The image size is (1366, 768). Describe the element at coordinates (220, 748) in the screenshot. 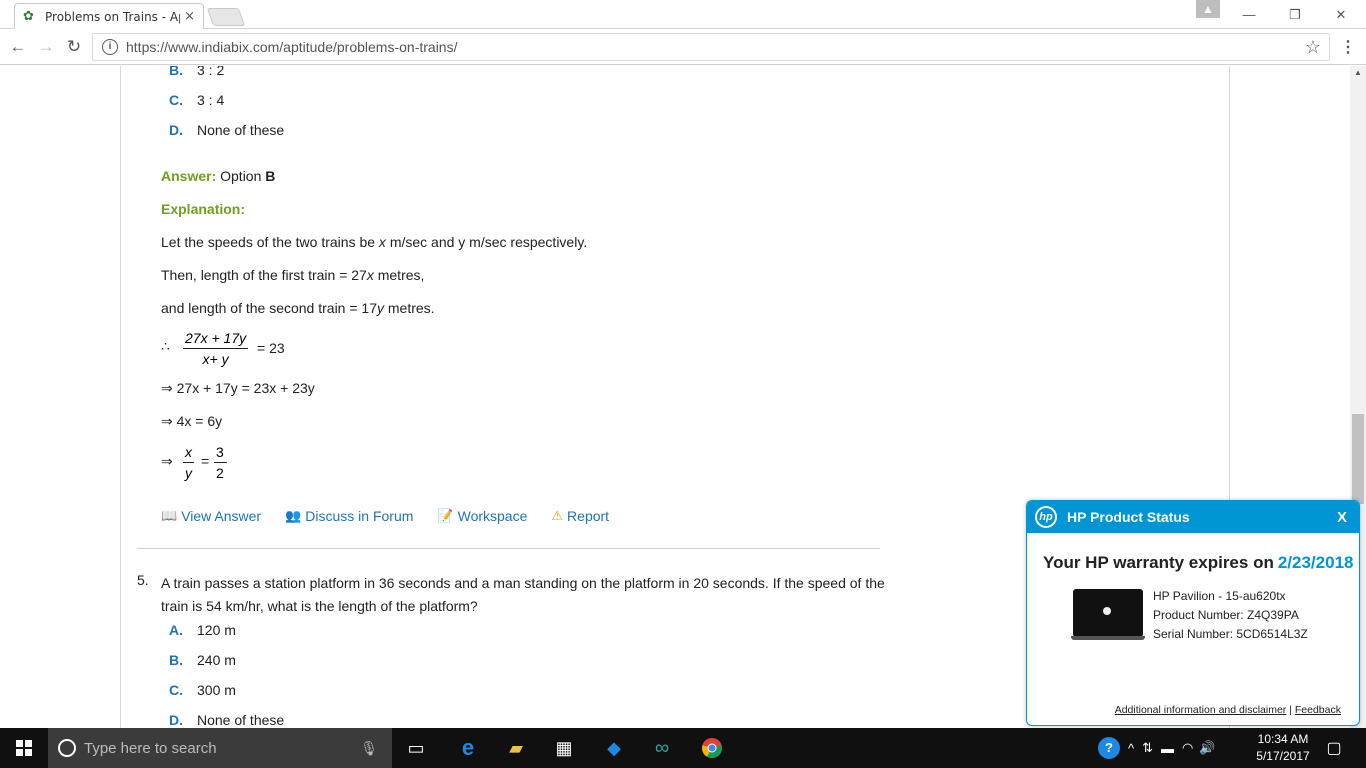

I see `taskbar-search-box: Type here to search 🎙` at that location.